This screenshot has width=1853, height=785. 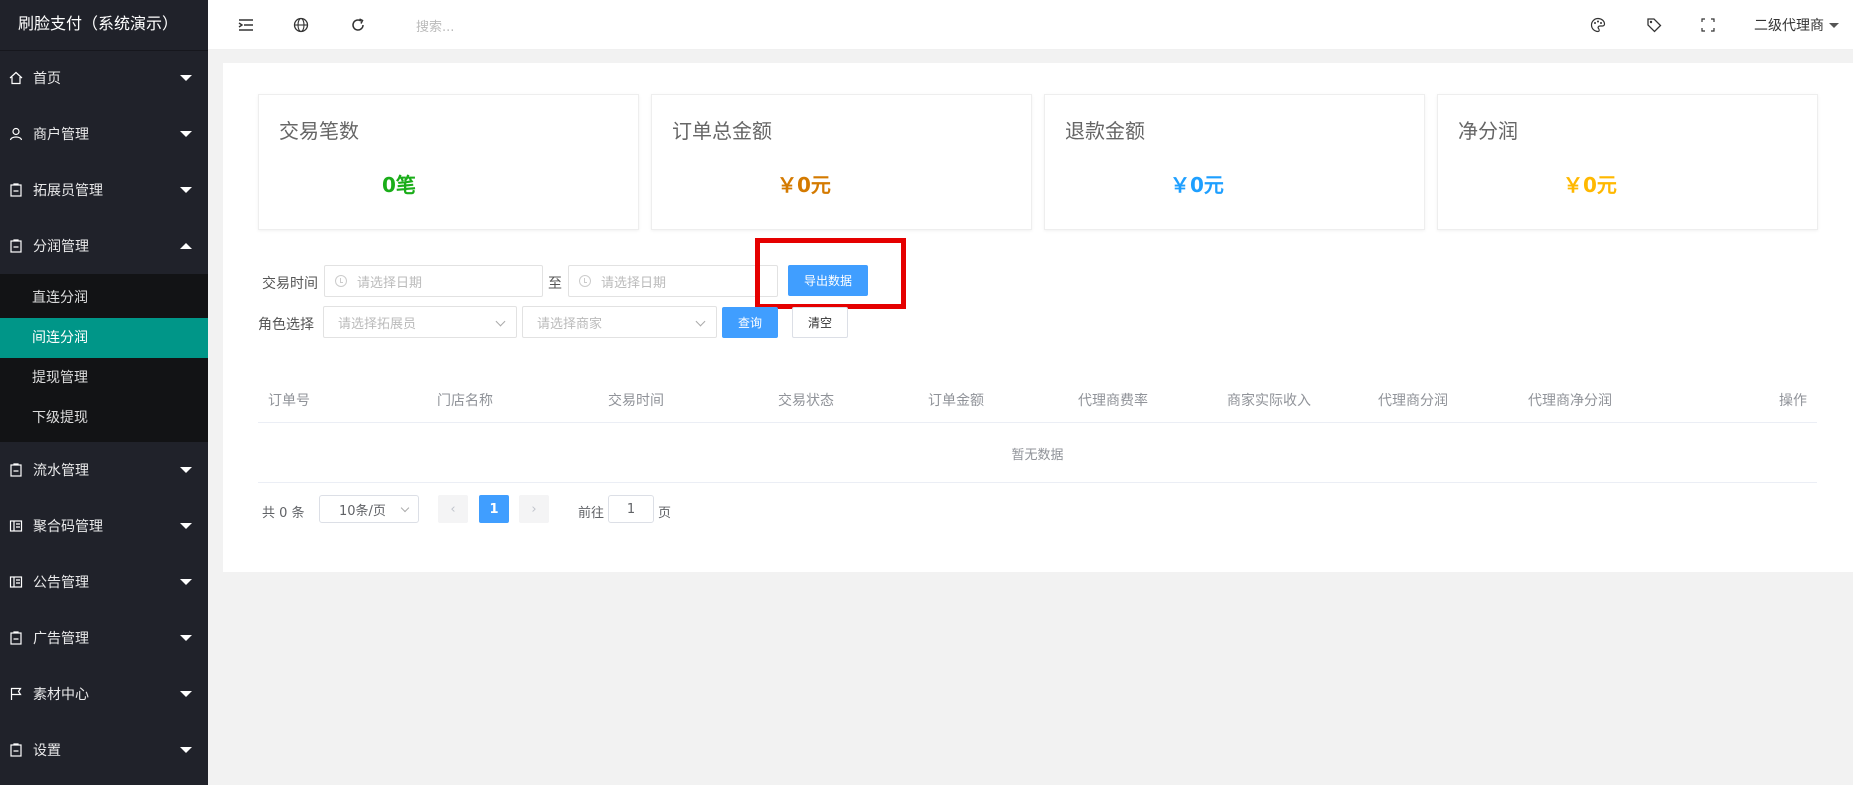 What do you see at coordinates (104, 694) in the screenshot?
I see `sidebar-item-materials: 素材中心` at bounding box center [104, 694].